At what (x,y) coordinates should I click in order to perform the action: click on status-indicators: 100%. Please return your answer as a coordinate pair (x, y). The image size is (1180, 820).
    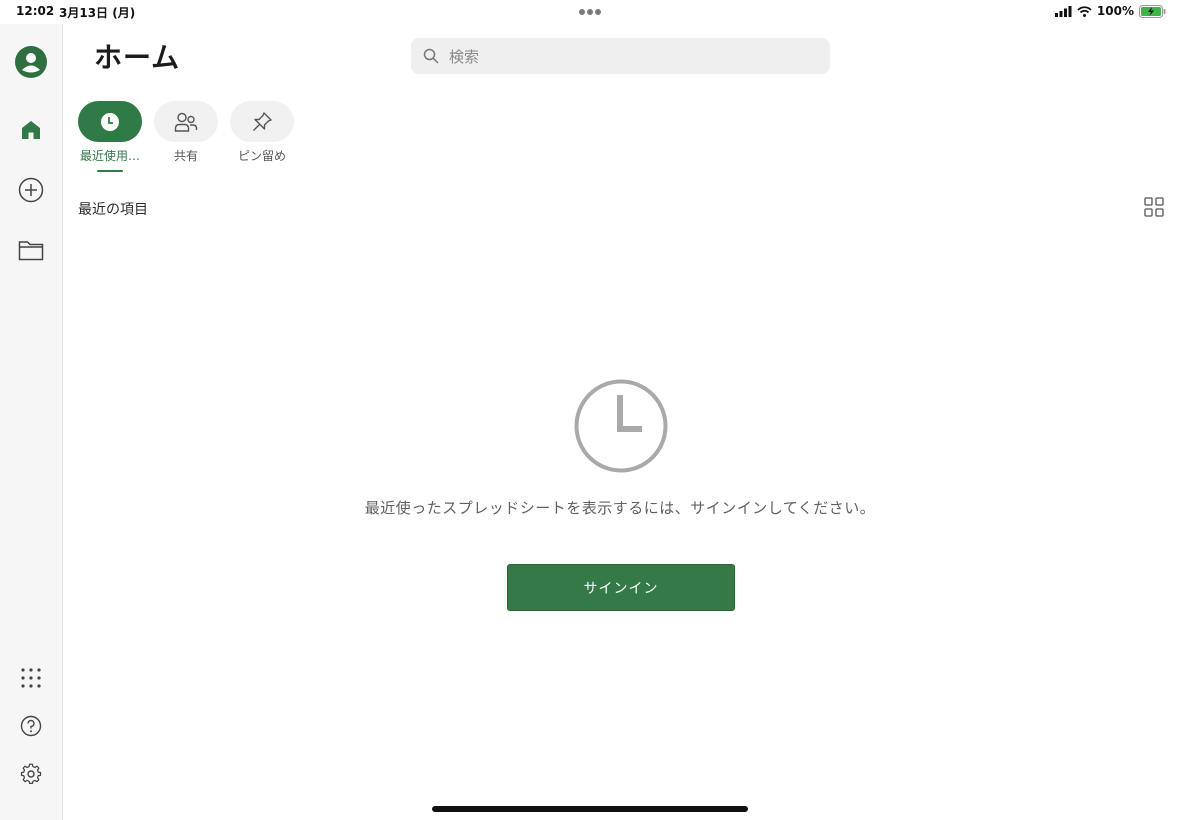
    Looking at the image, I should click on (1110, 11).